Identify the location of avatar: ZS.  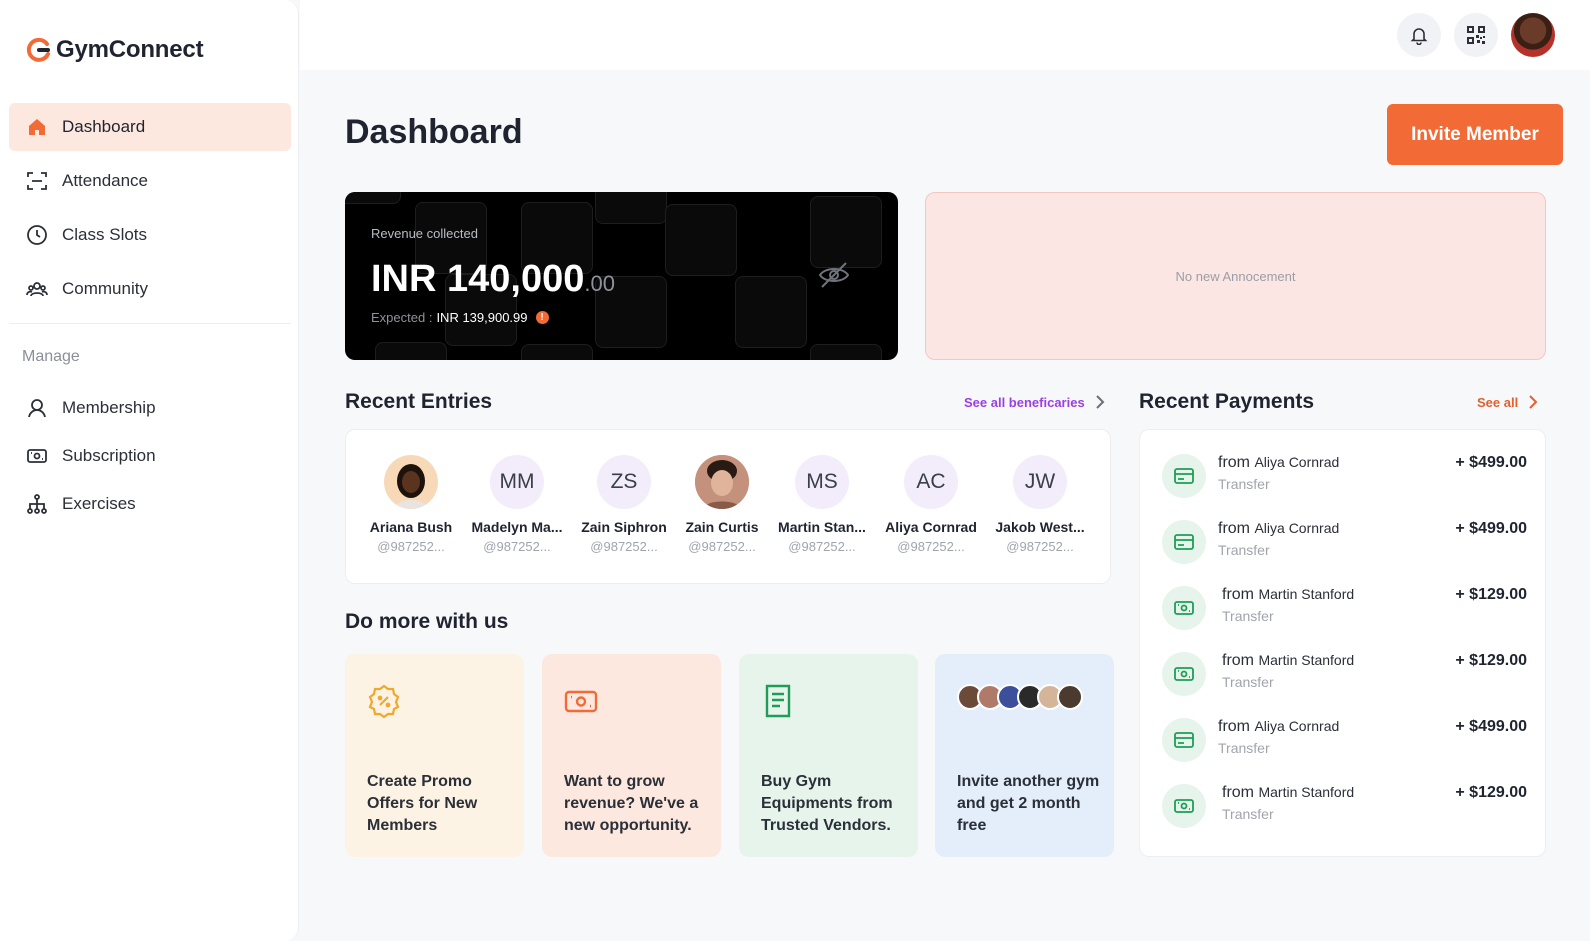
(624, 482).